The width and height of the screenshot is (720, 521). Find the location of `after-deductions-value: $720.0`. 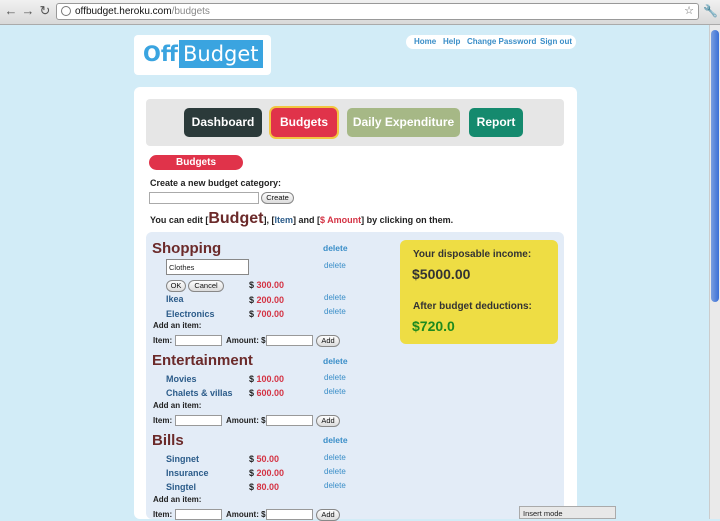

after-deductions-value: $720.0 is located at coordinates (433, 326).